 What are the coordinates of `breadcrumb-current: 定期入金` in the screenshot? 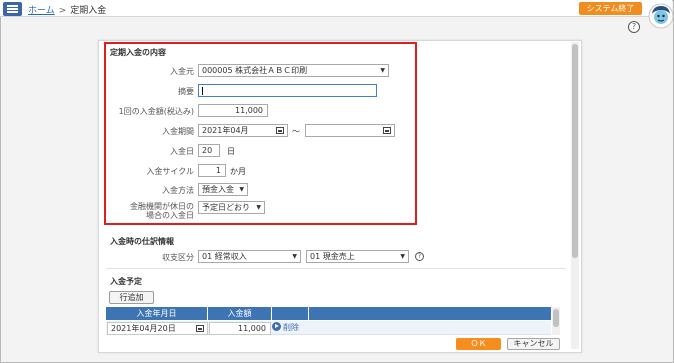 It's located at (88, 11).